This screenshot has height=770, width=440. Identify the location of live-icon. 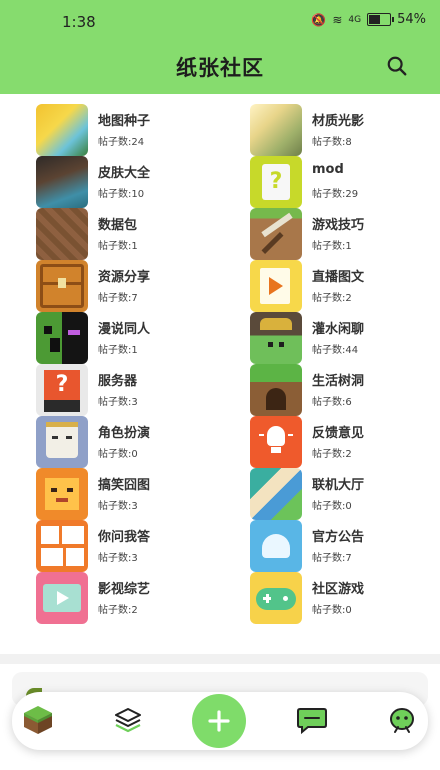
(276, 286).